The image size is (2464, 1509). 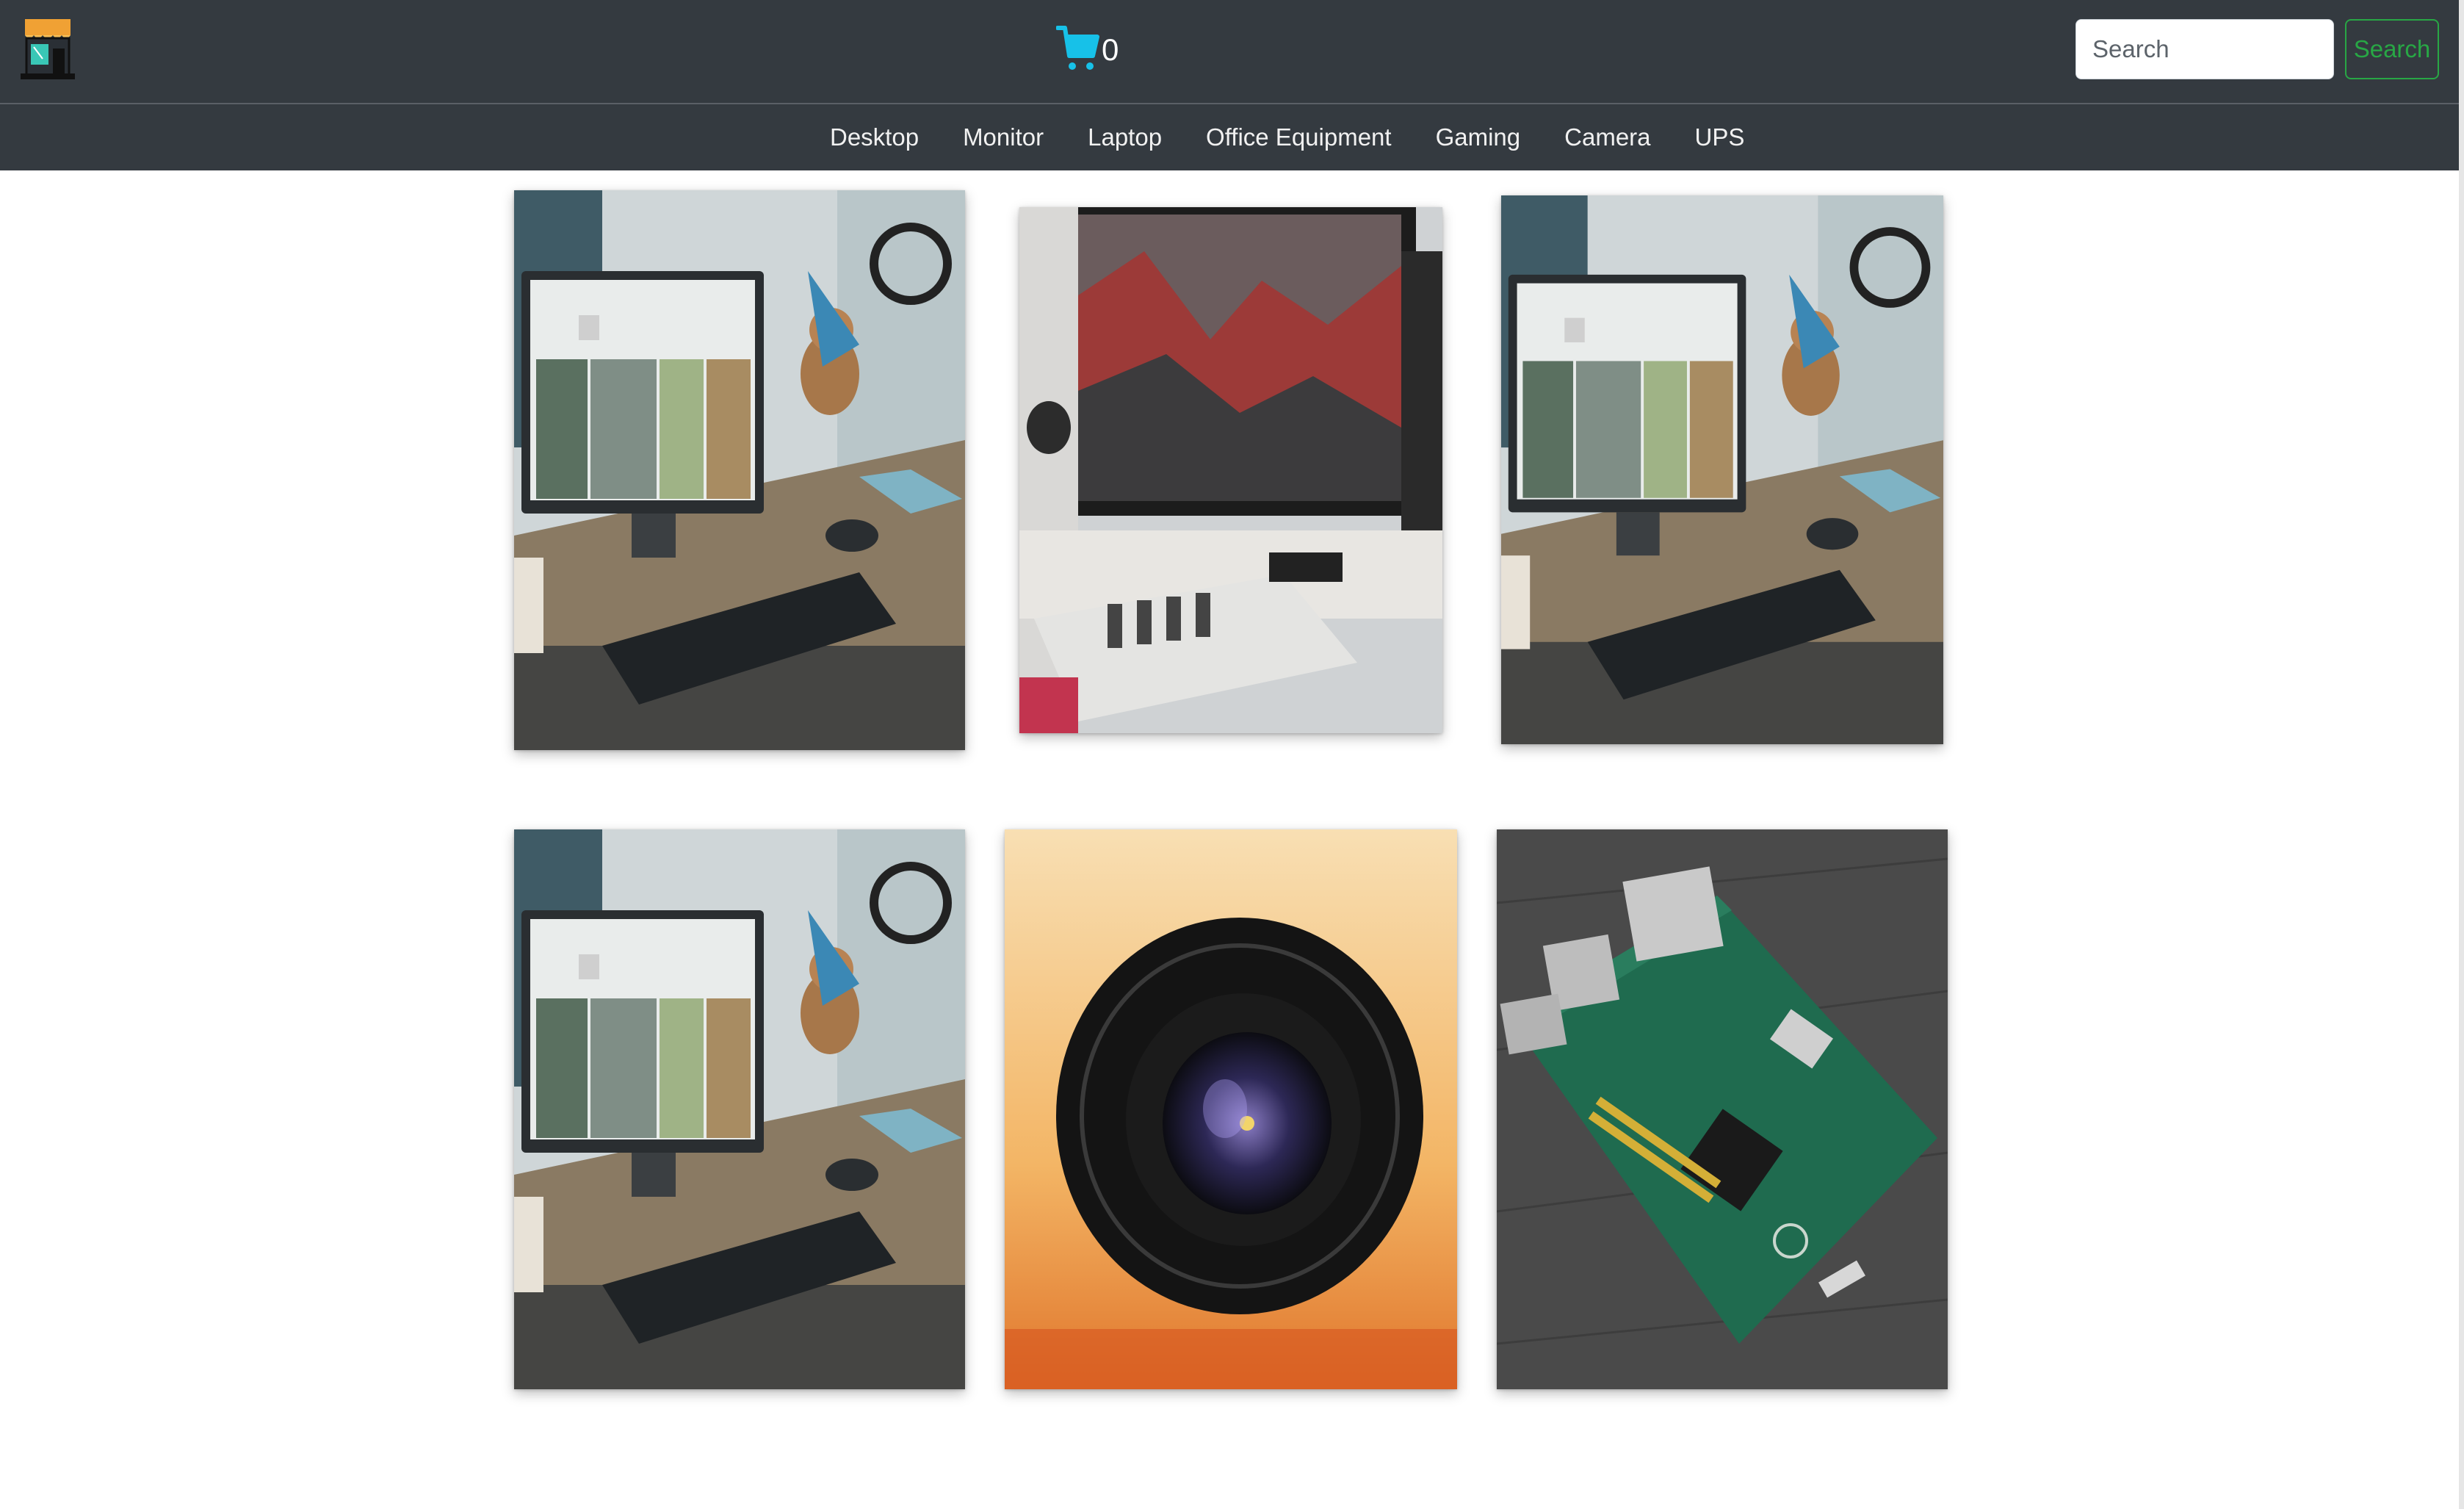 I want to click on top-navbar: 0 Search, so click(x=1229, y=52).